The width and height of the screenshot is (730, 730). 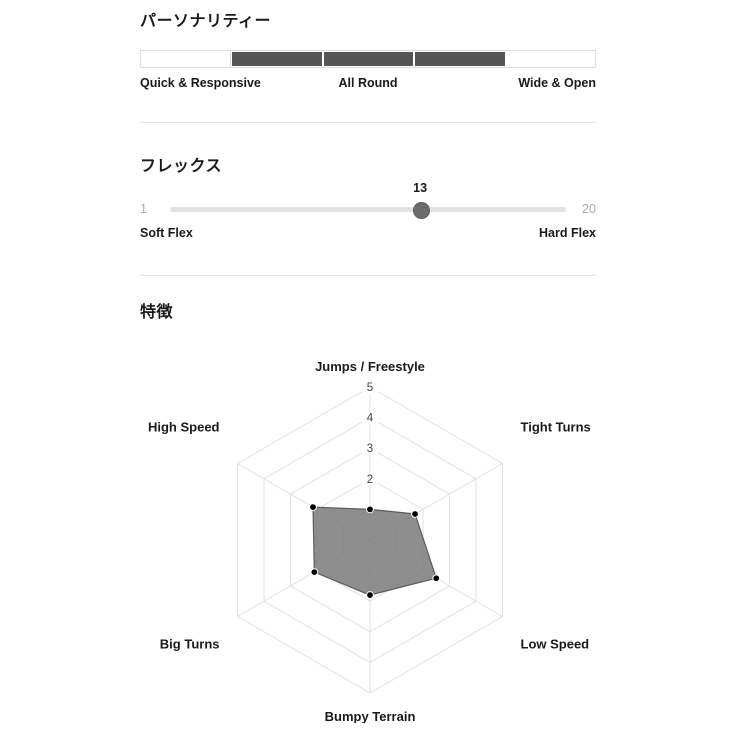 What do you see at coordinates (420, 188) in the screenshot?
I see `flex-value-badge: 13` at bounding box center [420, 188].